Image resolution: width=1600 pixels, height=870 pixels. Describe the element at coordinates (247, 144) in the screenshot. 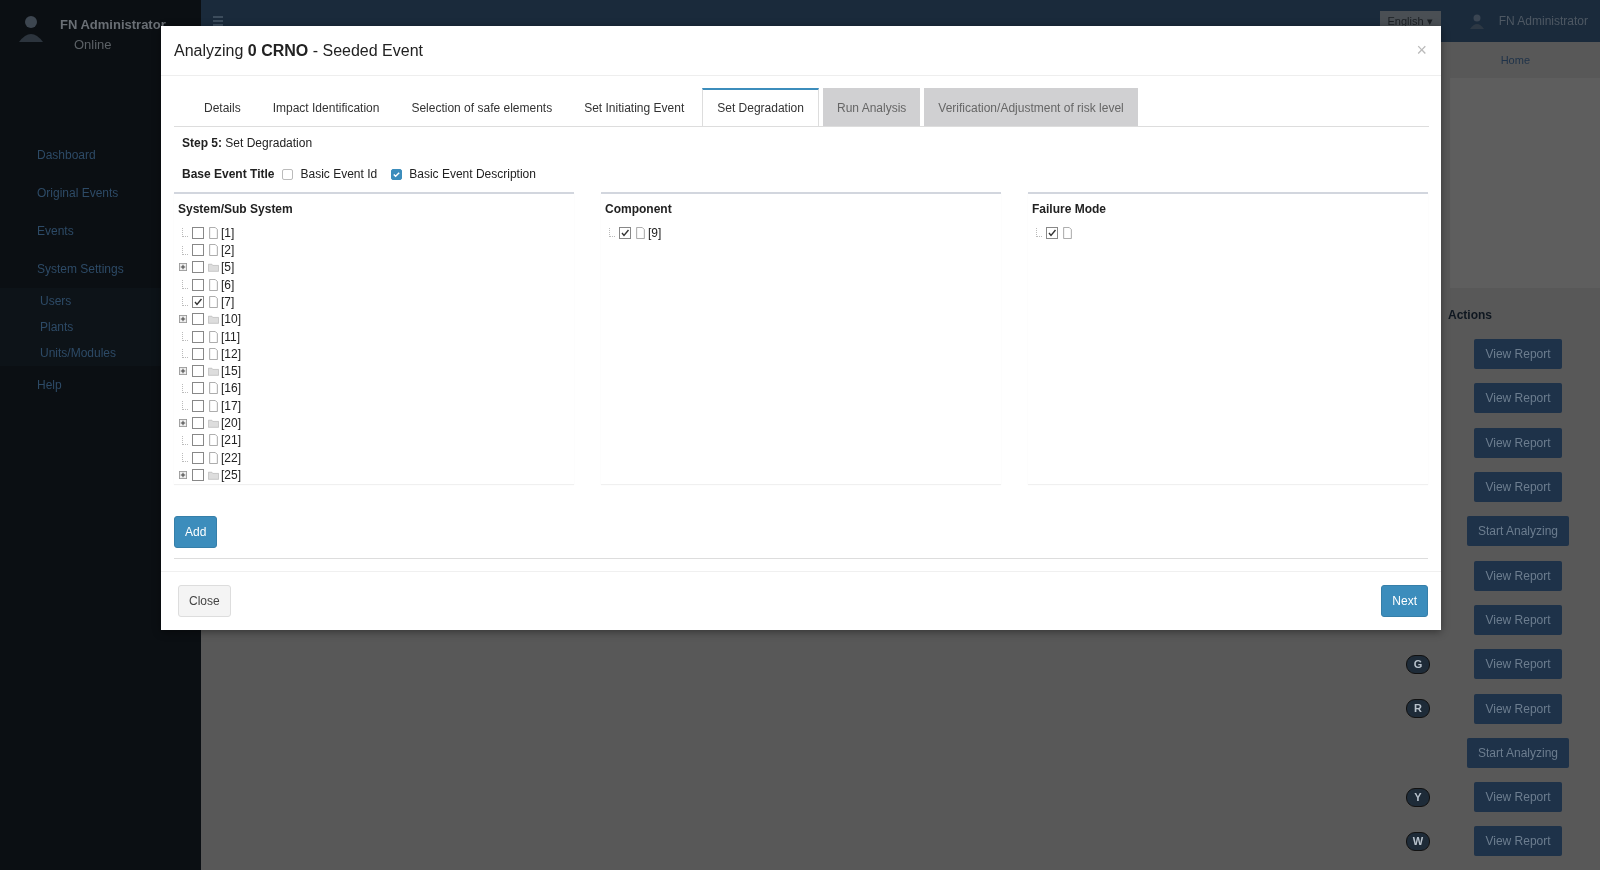

I see `step-label: Step 5: Set Degradation` at that location.